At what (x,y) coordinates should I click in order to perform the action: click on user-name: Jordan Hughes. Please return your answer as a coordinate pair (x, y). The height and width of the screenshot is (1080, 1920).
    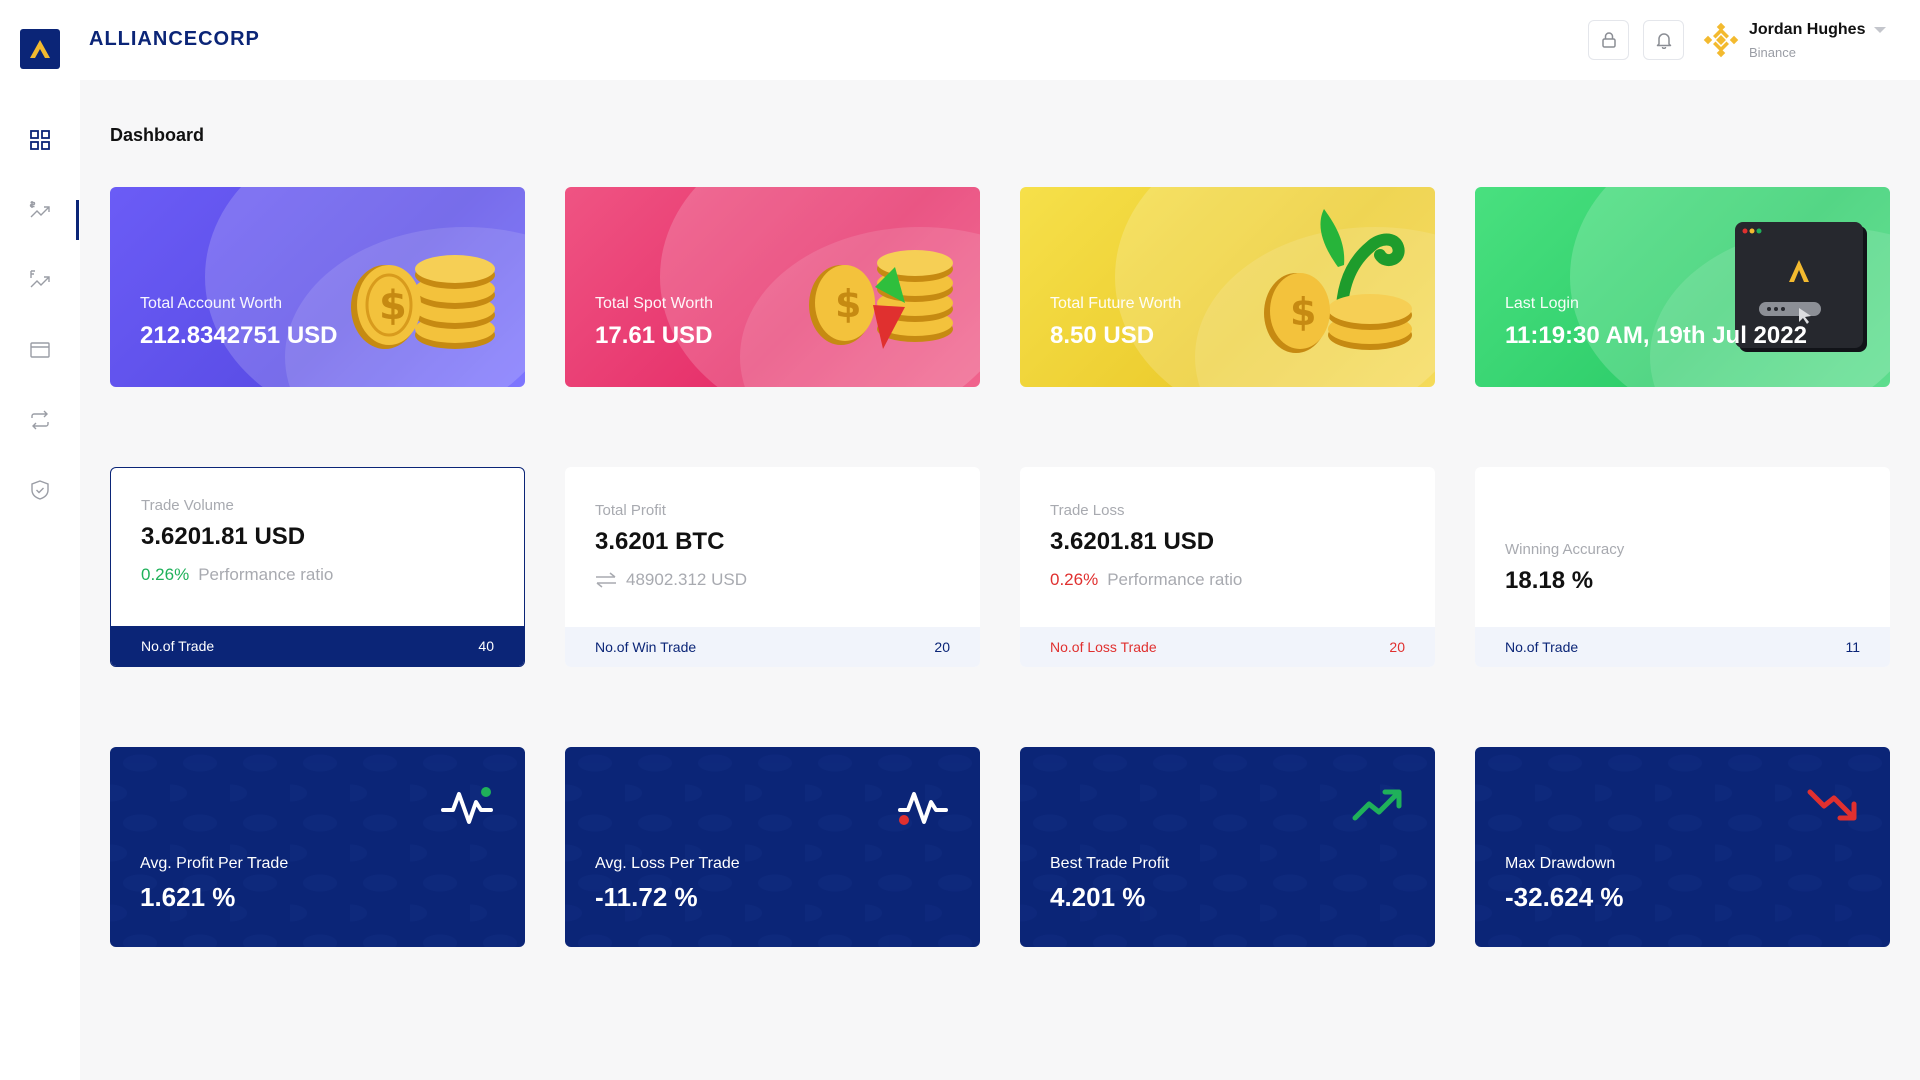
    Looking at the image, I should click on (1807, 30).